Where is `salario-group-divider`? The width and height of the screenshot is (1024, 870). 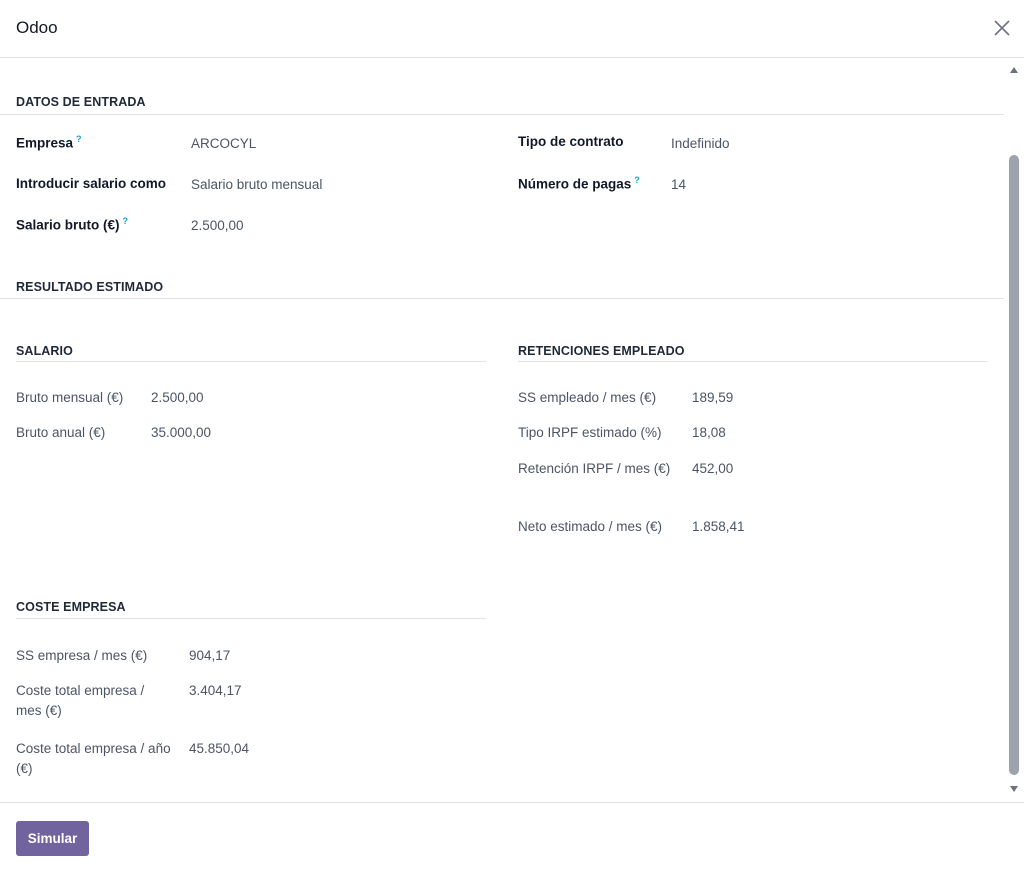 salario-group-divider is located at coordinates (251, 361).